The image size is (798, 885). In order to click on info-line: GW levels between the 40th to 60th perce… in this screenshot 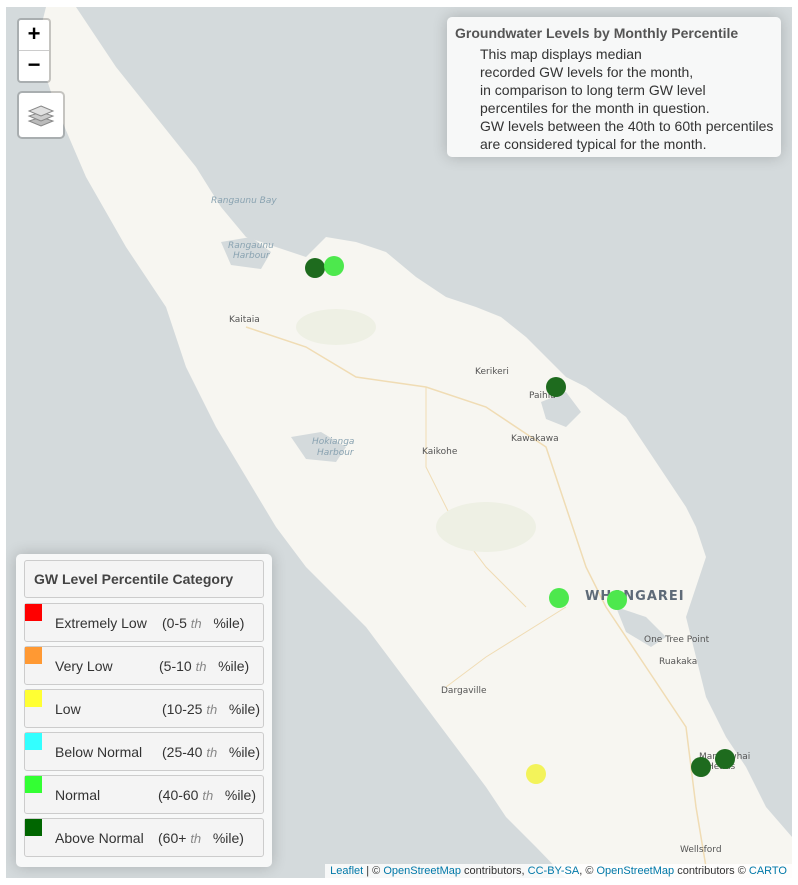, I will do `click(627, 126)`.